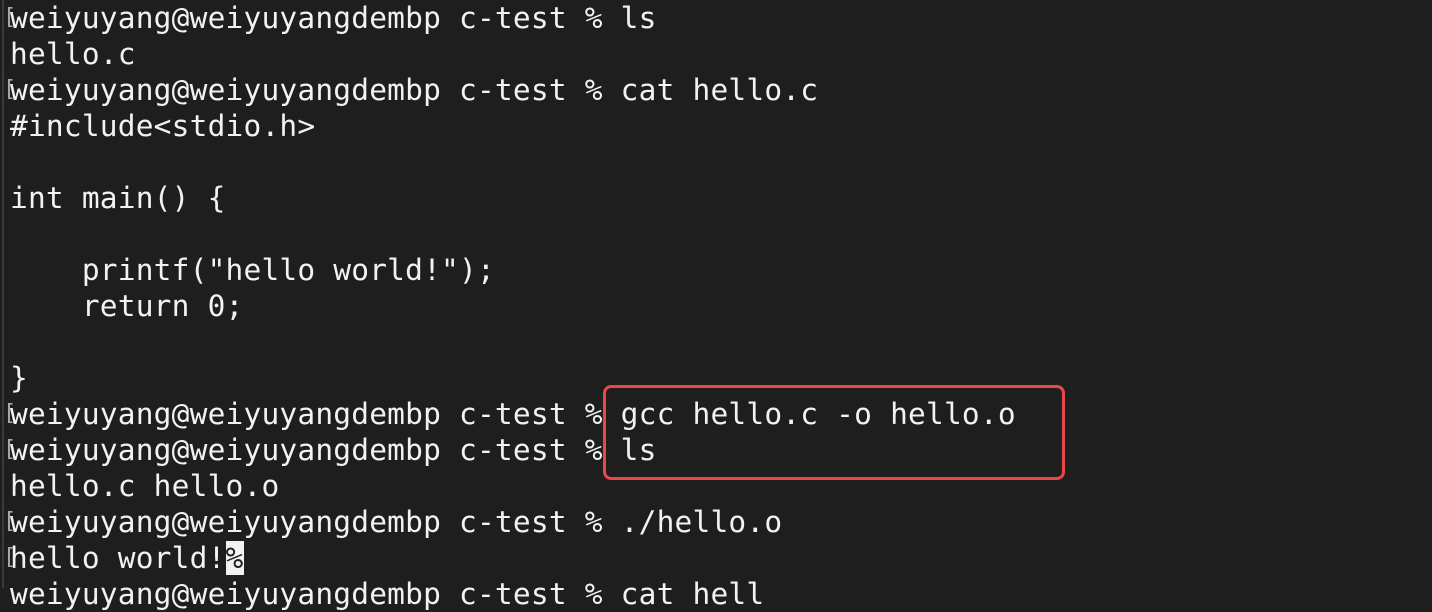 Image resolution: width=1432 pixels, height=612 pixels. I want to click on terminal-line: hello.c hello.o, so click(145, 486).